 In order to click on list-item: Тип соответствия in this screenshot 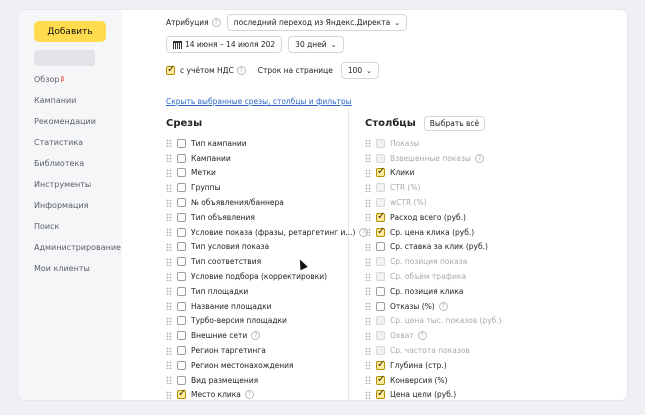, I will do `click(267, 261)`.